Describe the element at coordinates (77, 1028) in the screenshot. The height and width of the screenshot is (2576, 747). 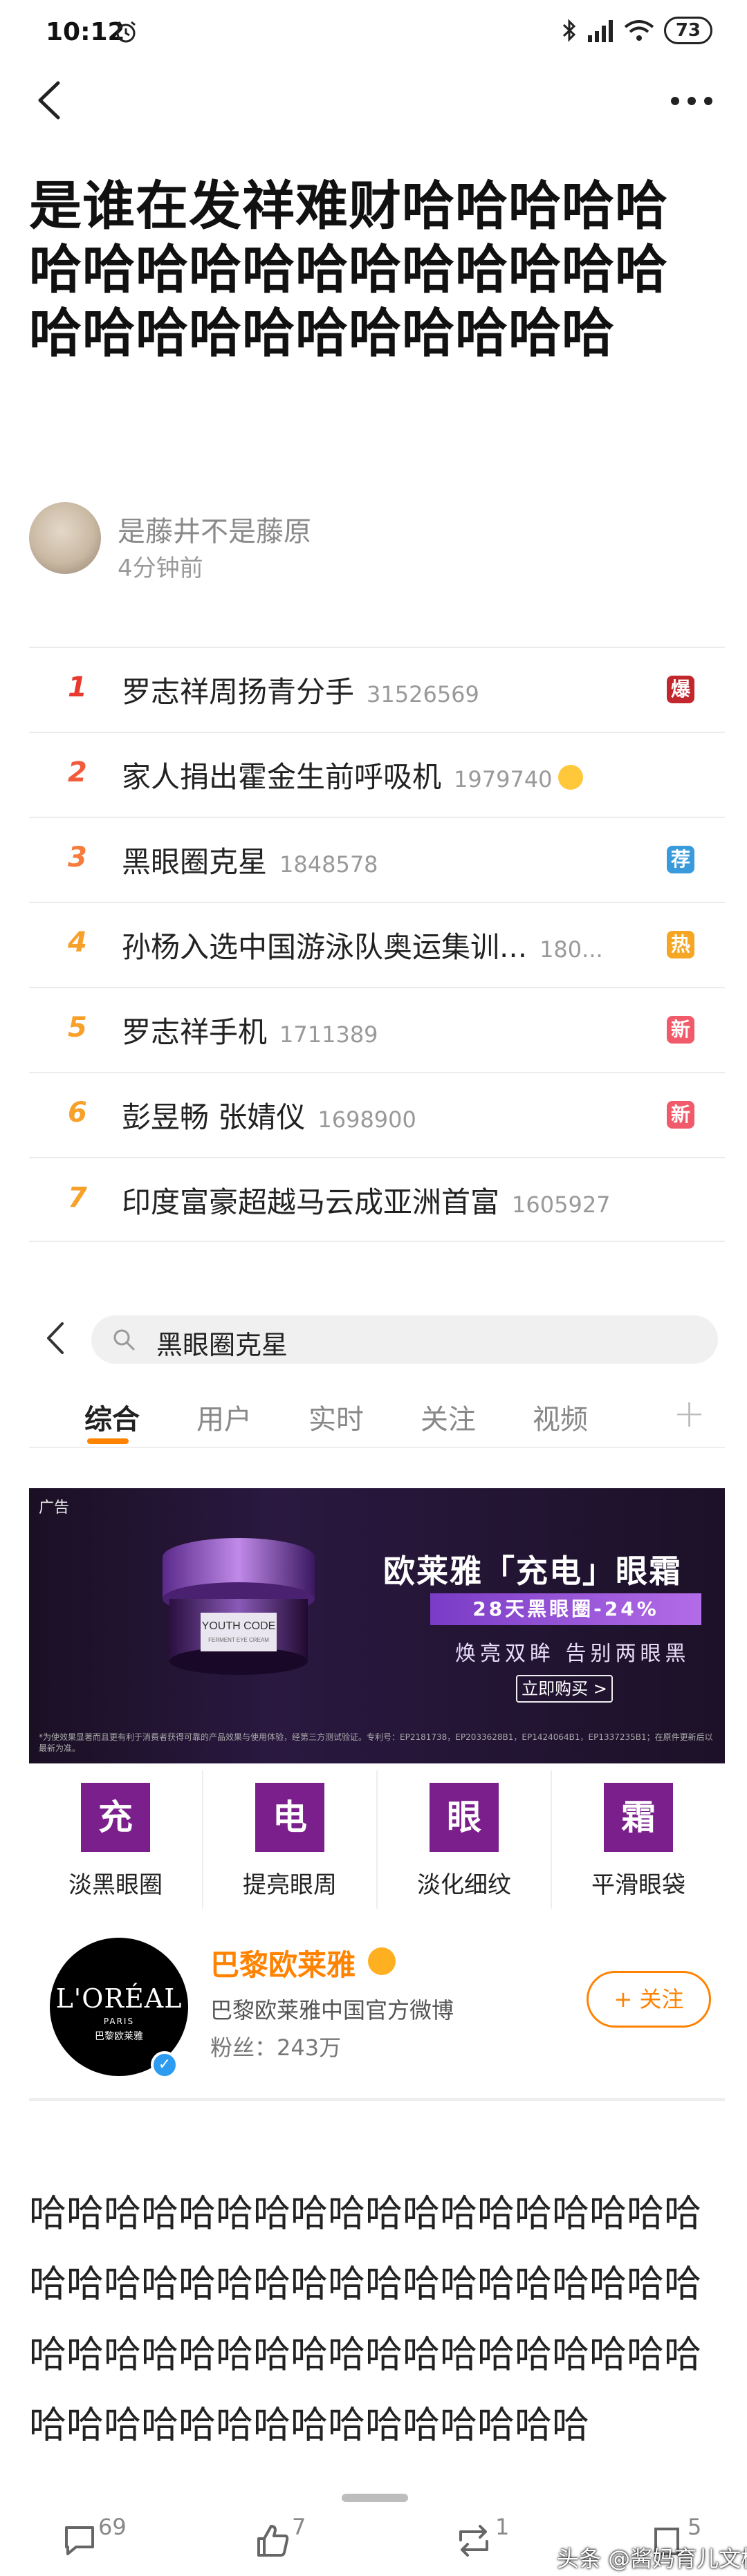
I see `hot-rank-number: 5` at that location.